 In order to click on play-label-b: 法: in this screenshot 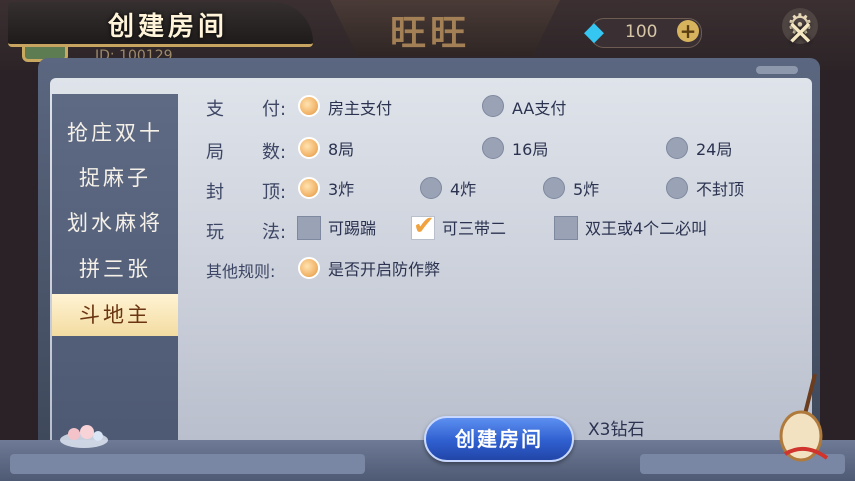, I will do `click(274, 232)`.